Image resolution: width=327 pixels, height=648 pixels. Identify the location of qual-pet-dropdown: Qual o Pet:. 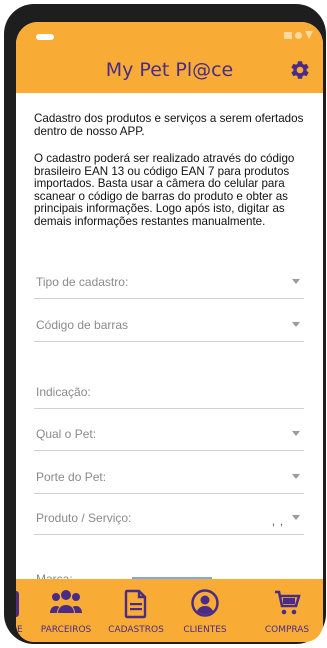
(169, 430).